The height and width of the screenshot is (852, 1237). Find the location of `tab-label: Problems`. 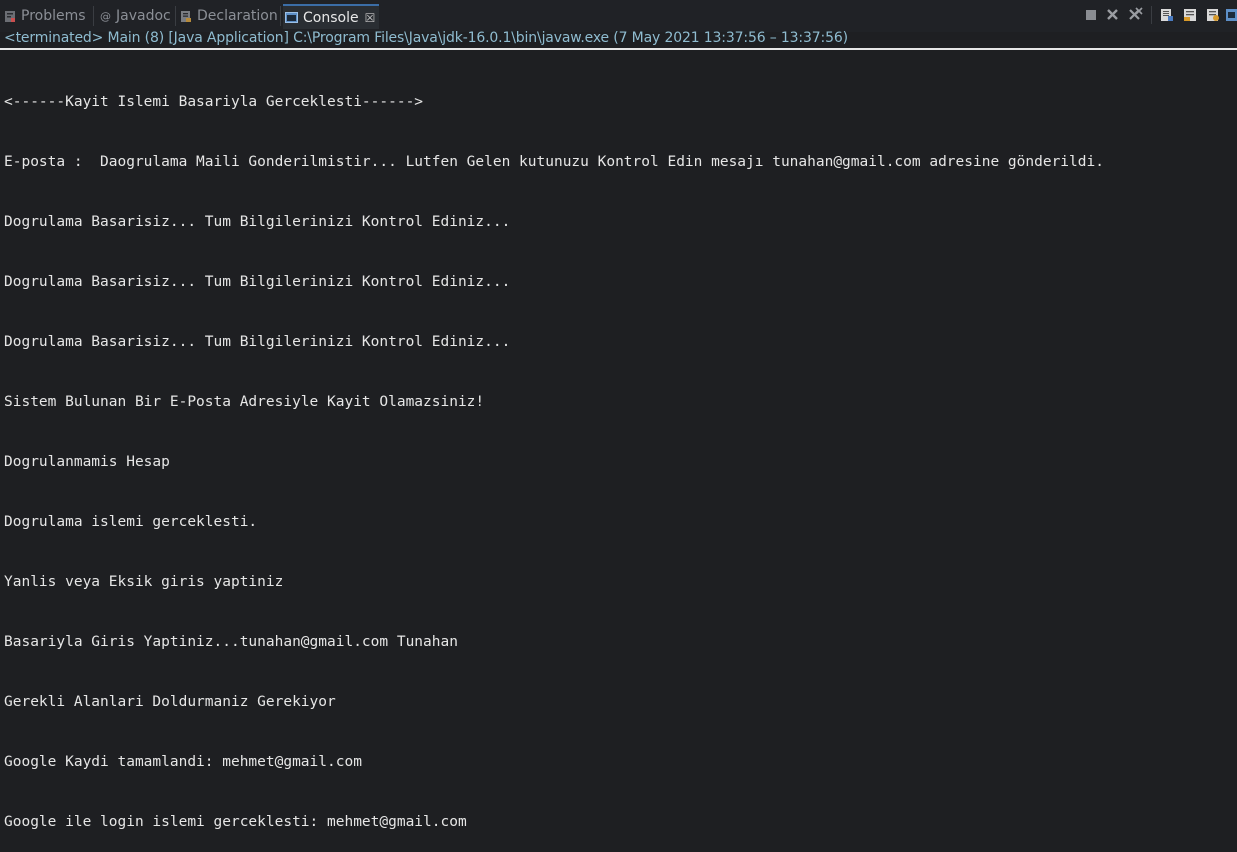

tab-label: Problems is located at coordinates (53, 16).